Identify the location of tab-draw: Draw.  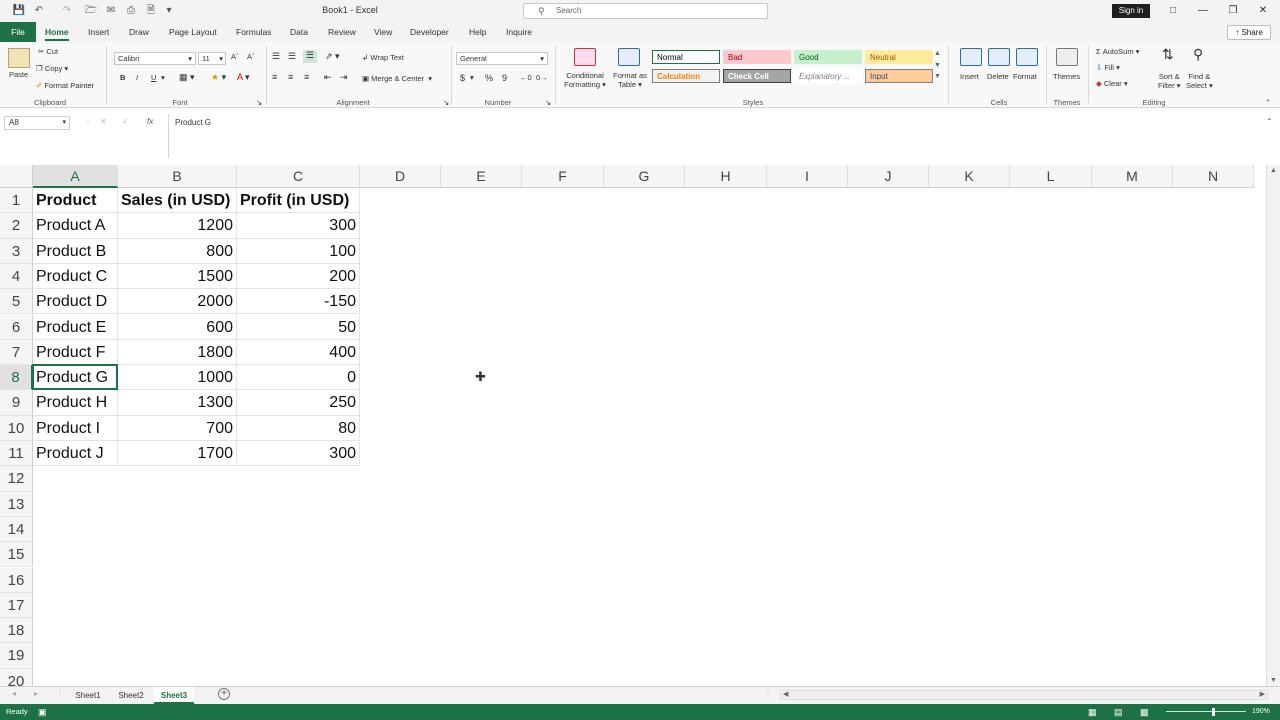
(139, 32).